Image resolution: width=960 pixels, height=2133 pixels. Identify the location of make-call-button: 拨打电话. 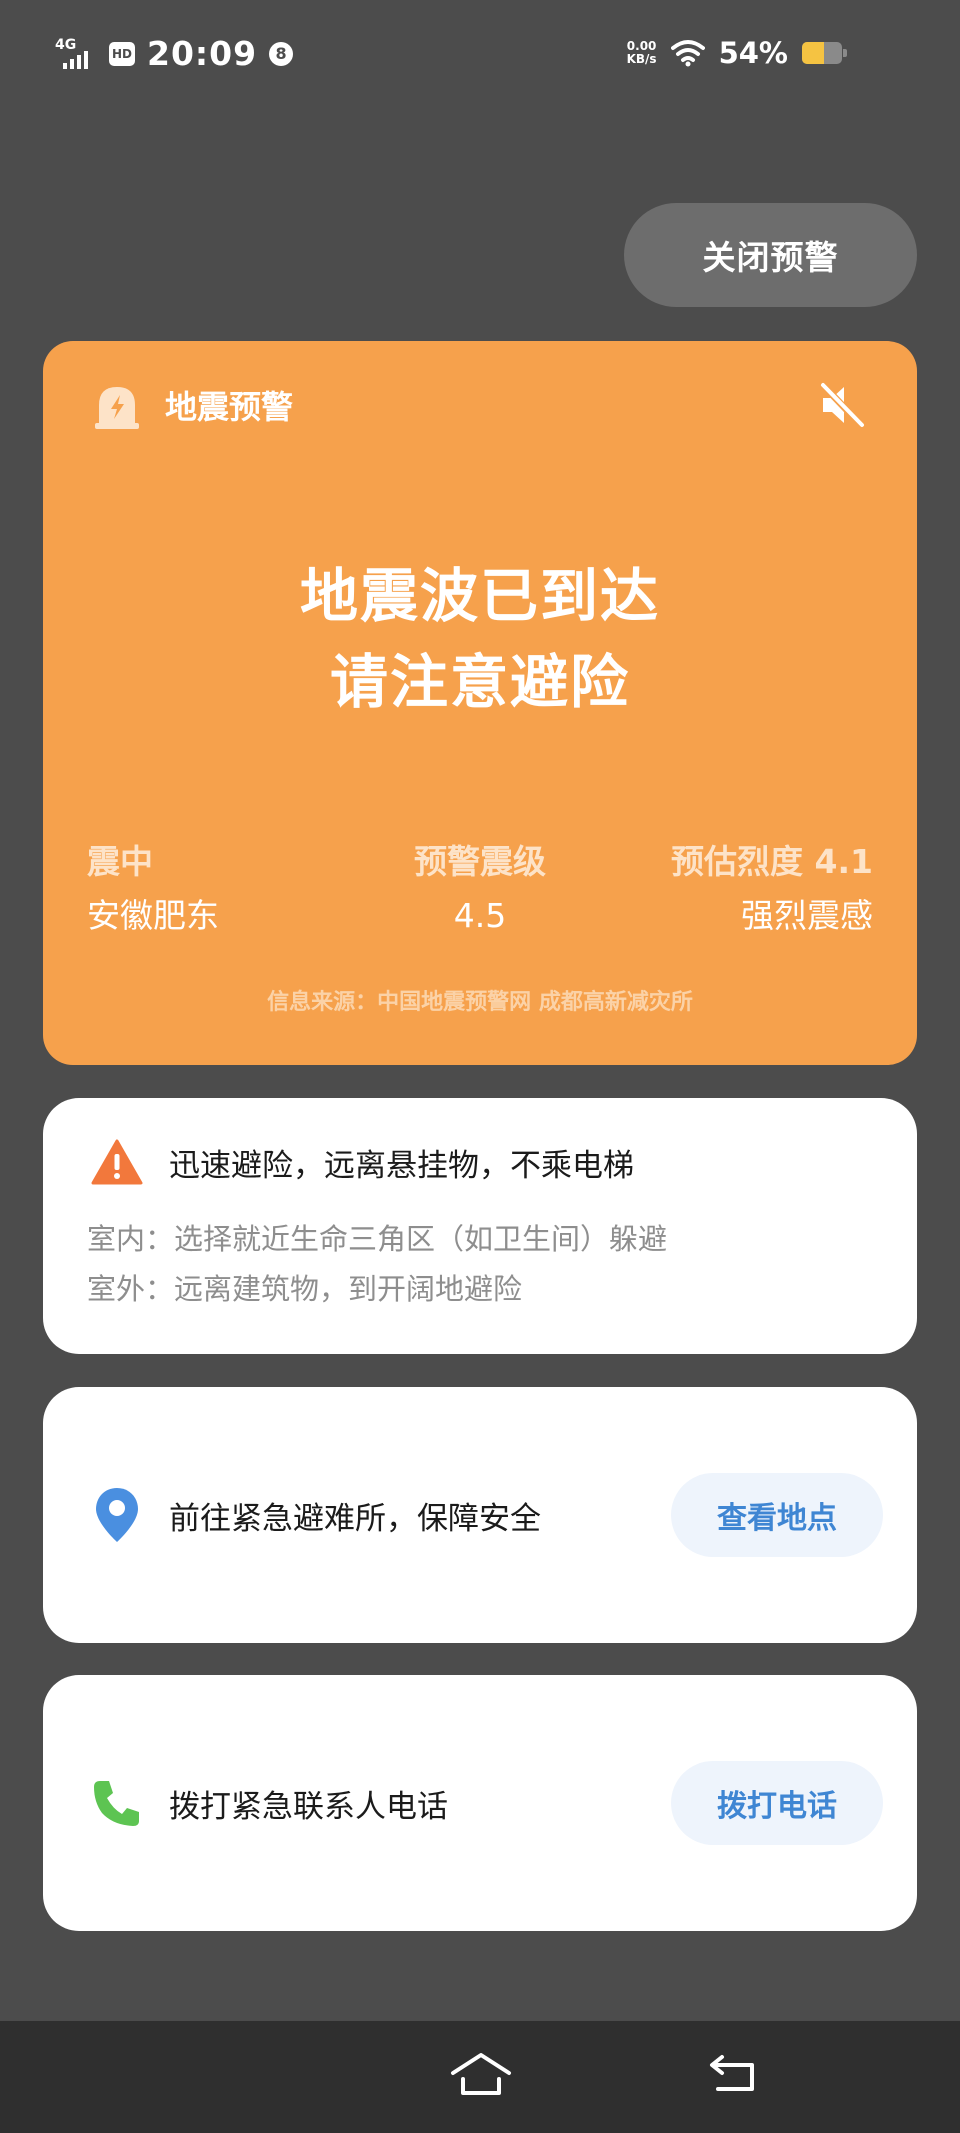
(777, 1803).